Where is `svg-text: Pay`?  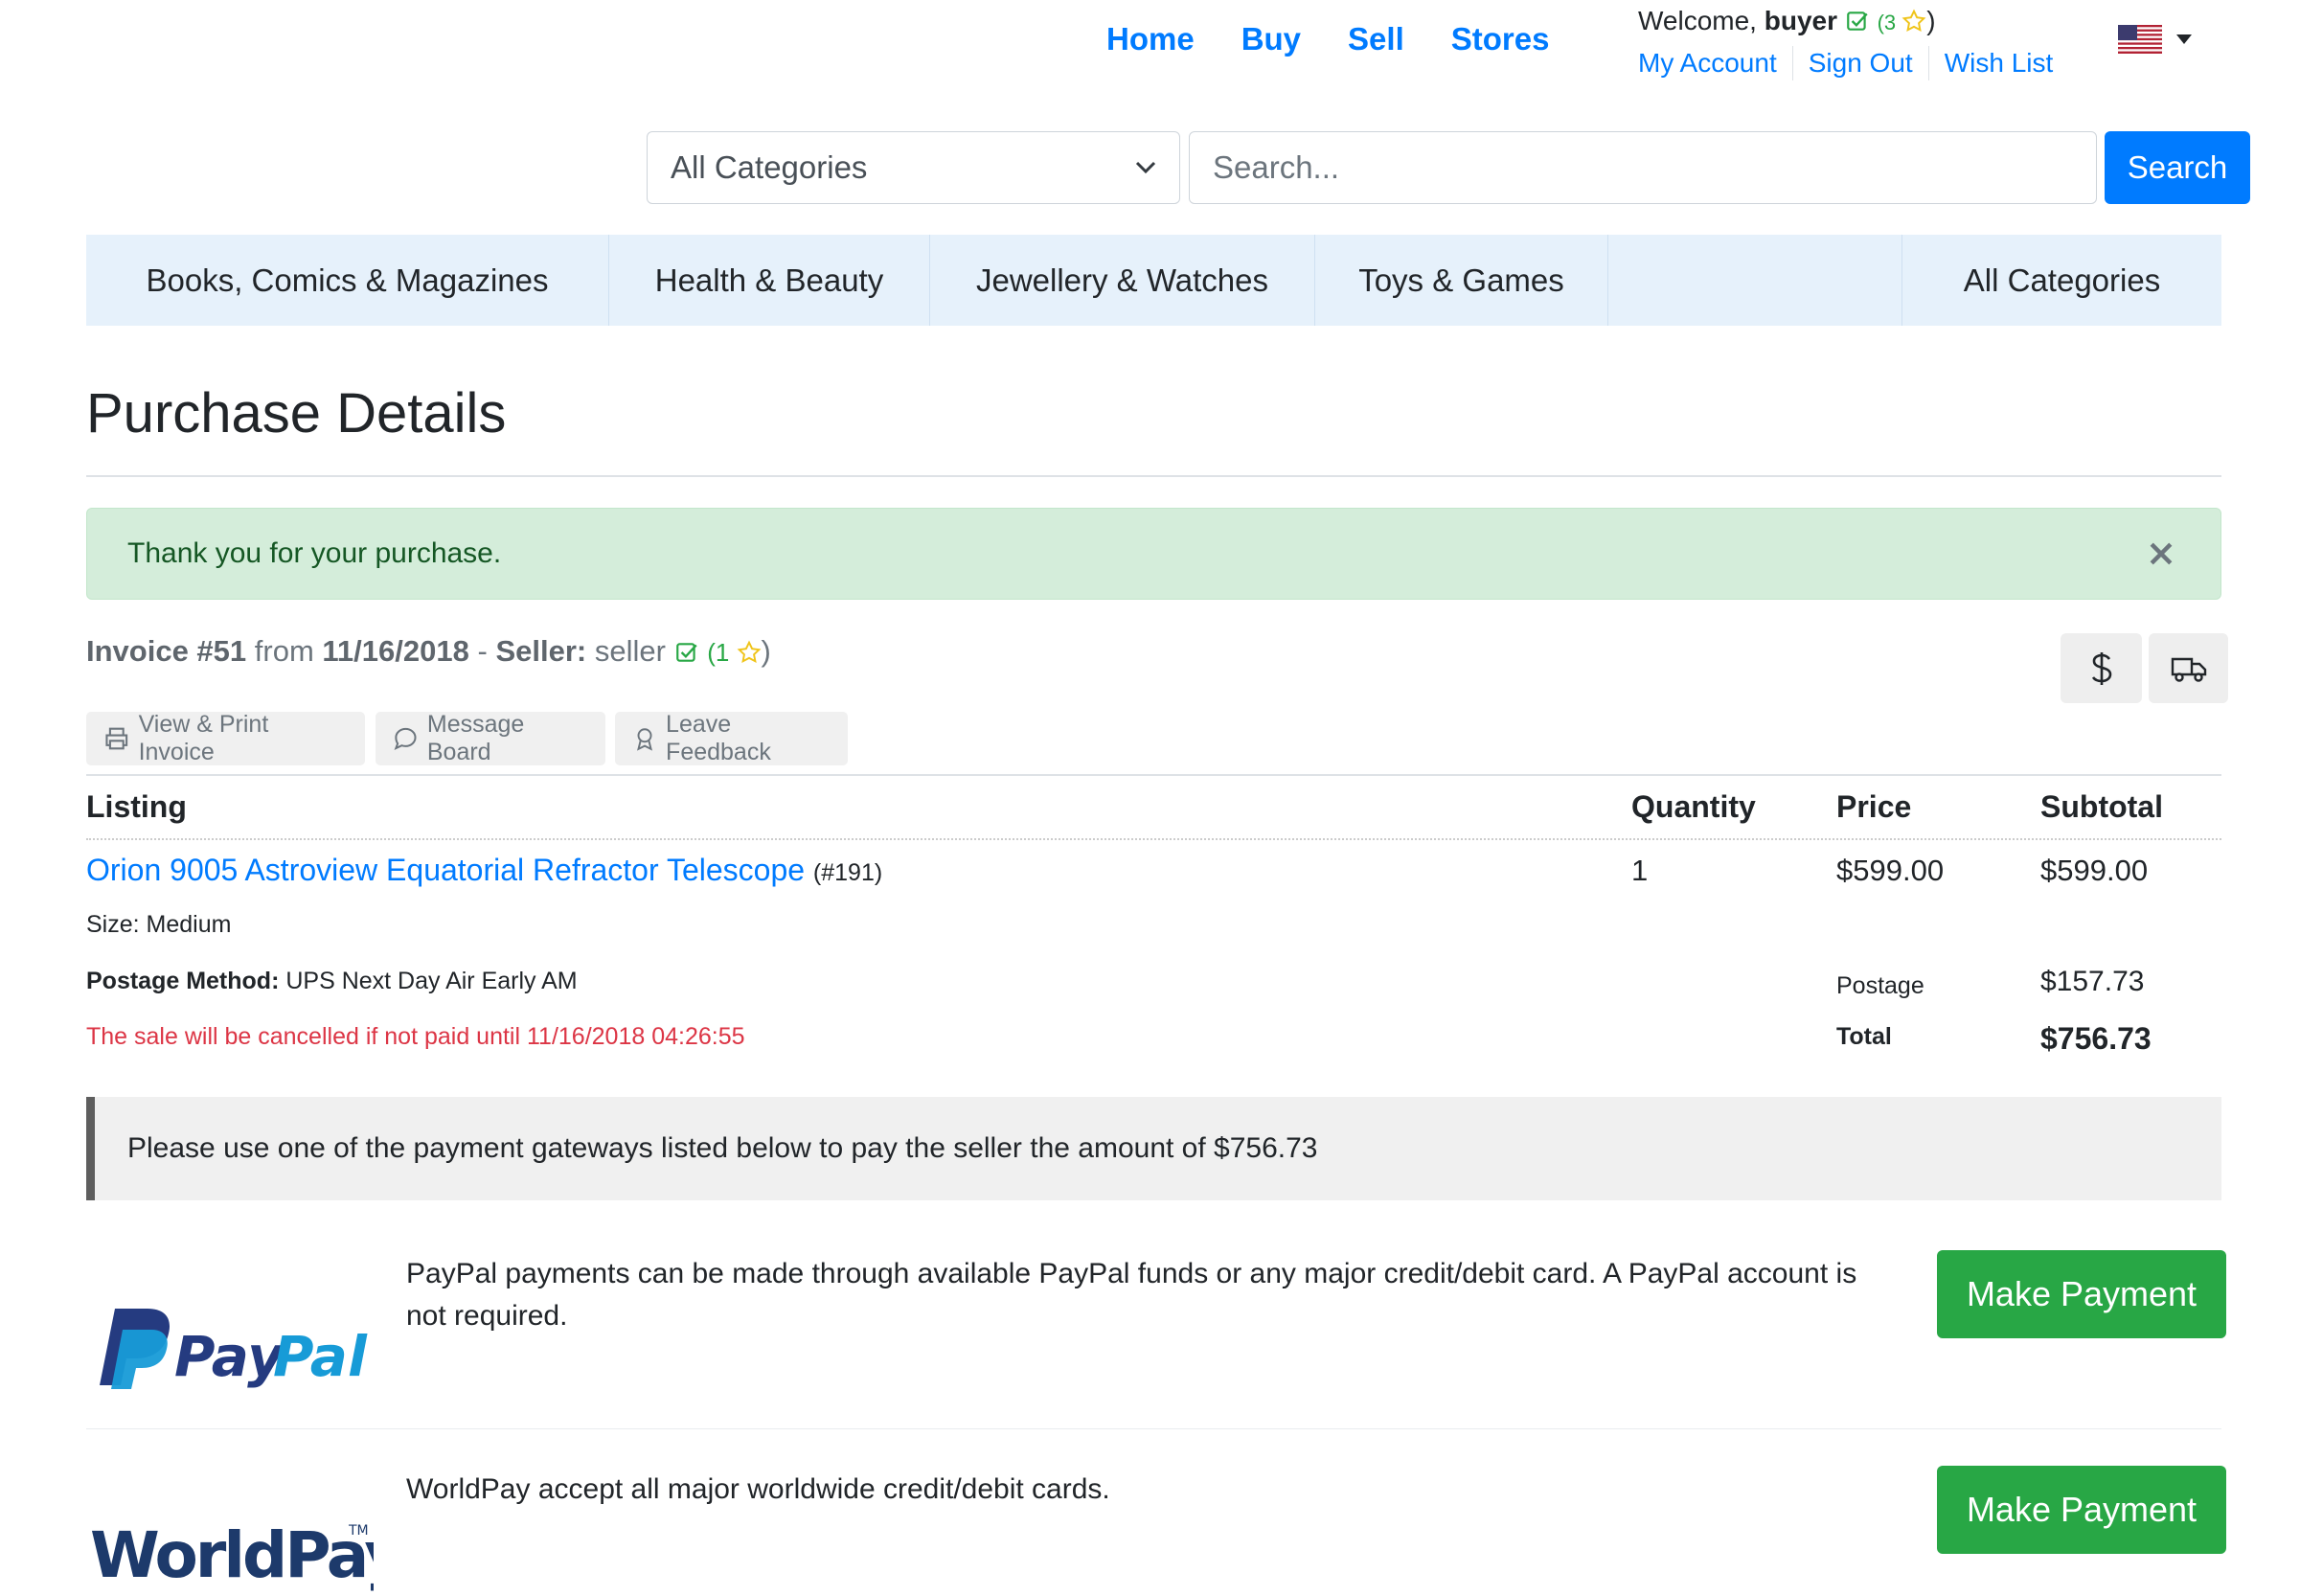 svg-text: Pay is located at coordinates (229, 1356).